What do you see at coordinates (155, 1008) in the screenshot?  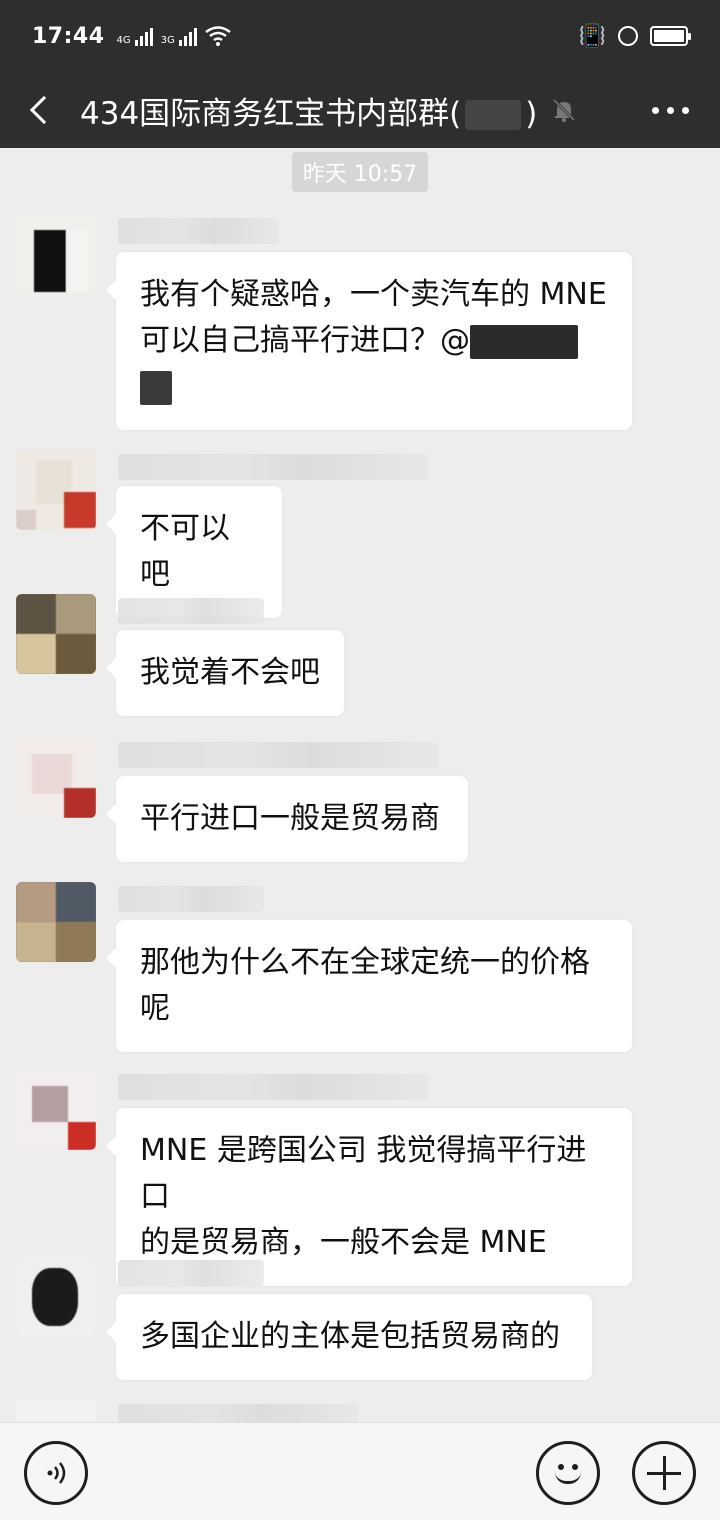 I see `message-text: 呢` at bounding box center [155, 1008].